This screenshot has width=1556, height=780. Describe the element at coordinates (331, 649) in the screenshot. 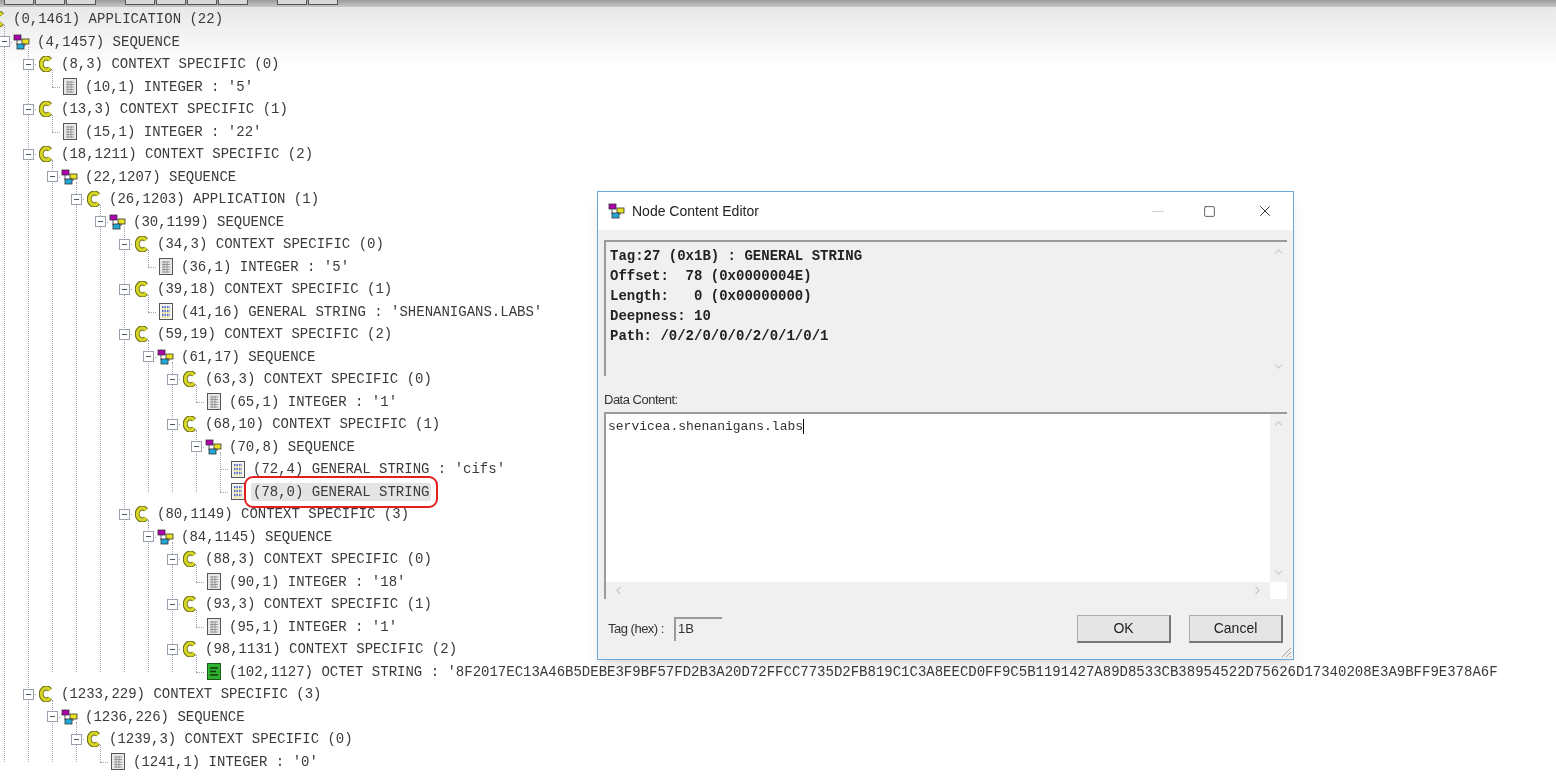

I see `tree-node-label: (98,1131) CONTEXT SPECIFIC (2)` at that location.